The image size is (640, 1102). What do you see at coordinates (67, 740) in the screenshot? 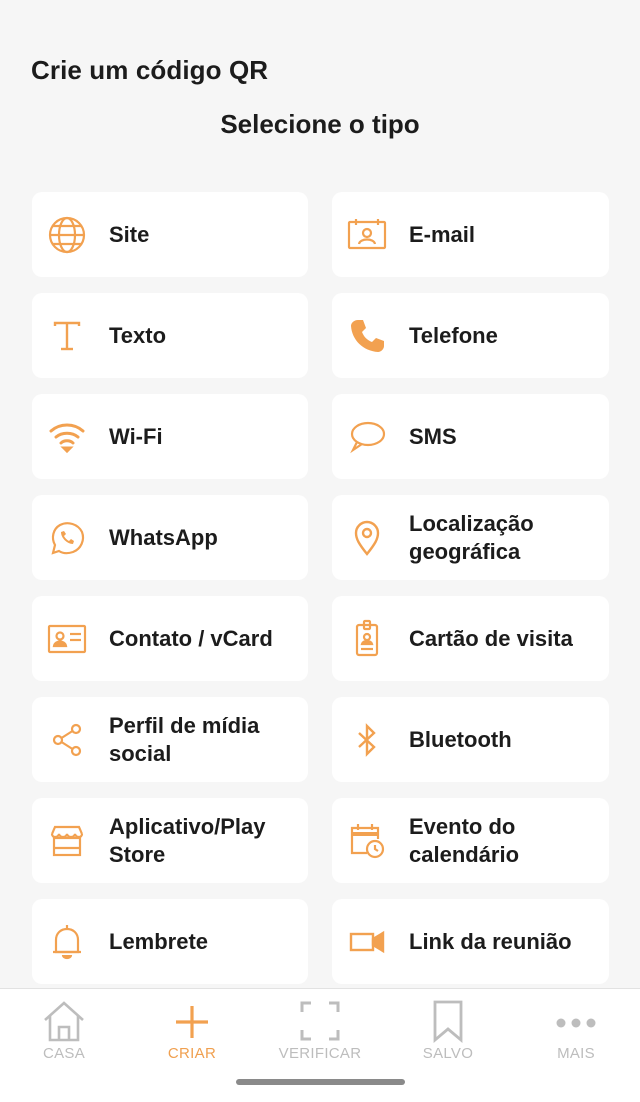
I see `share-icon` at bounding box center [67, 740].